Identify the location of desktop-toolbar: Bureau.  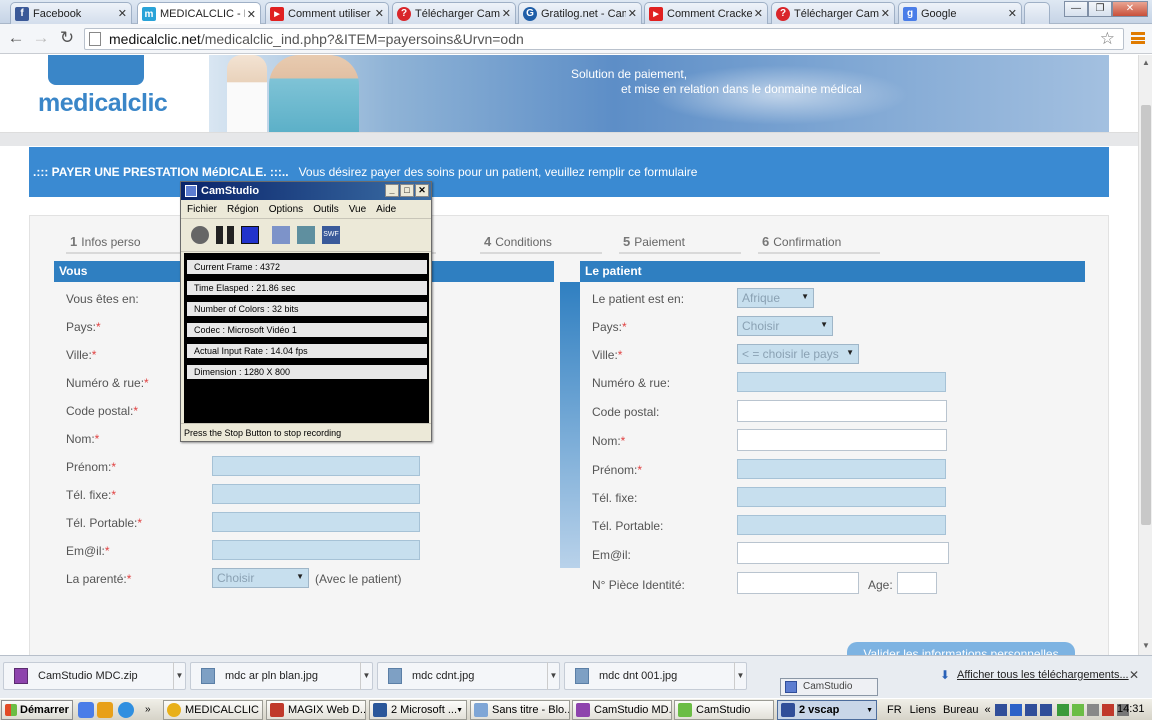
(960, 710).